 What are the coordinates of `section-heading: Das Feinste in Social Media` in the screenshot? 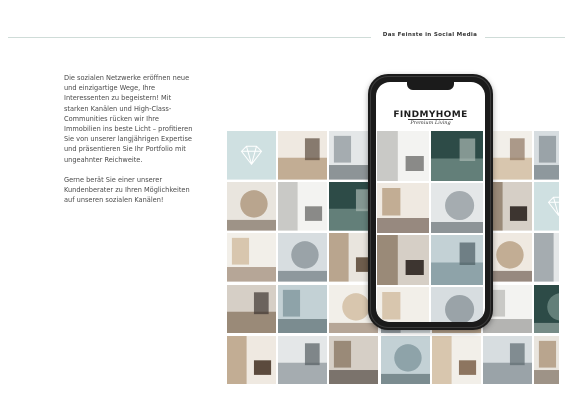 It's located at (430, 35).